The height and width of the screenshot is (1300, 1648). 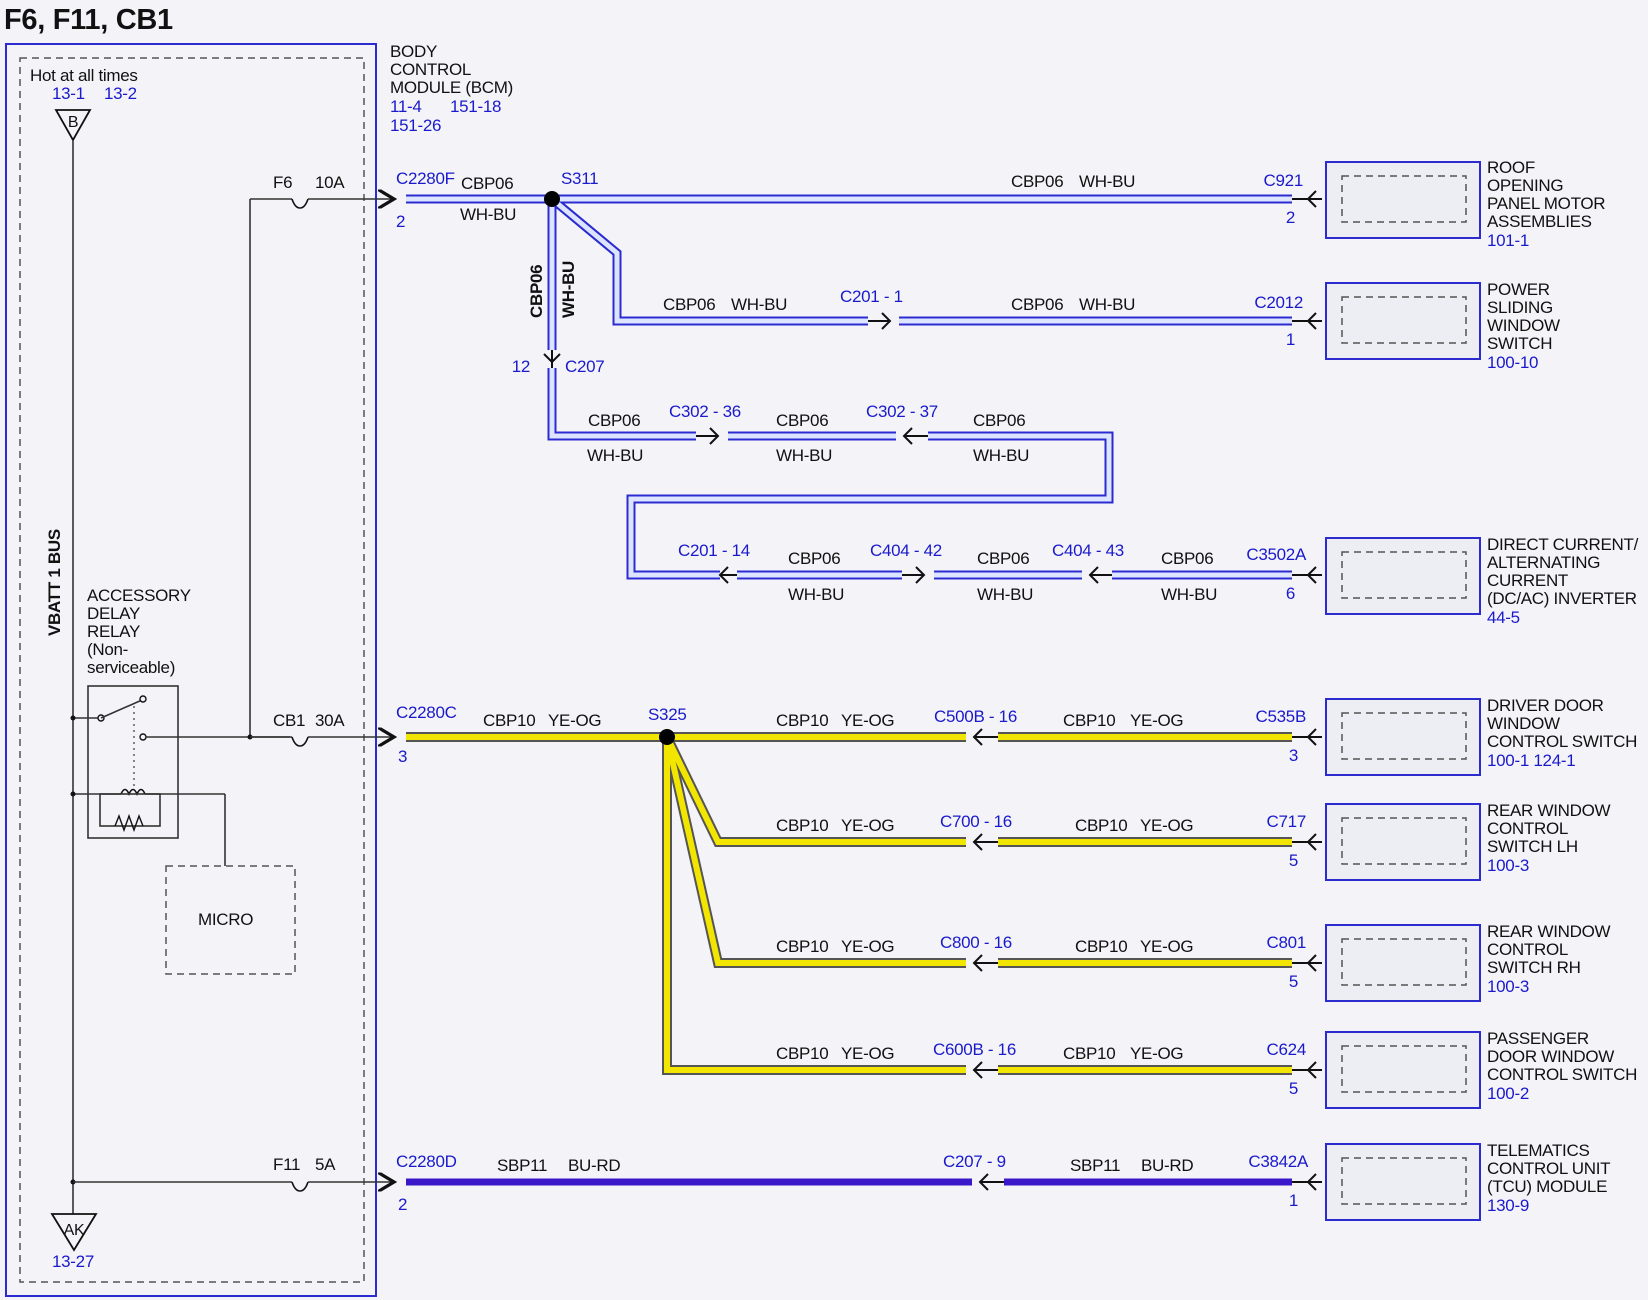 What do you see at coordinates (325, 1164) in the screenshot?
I see `svg-text: 5A` at bounding box center [325, 1164].